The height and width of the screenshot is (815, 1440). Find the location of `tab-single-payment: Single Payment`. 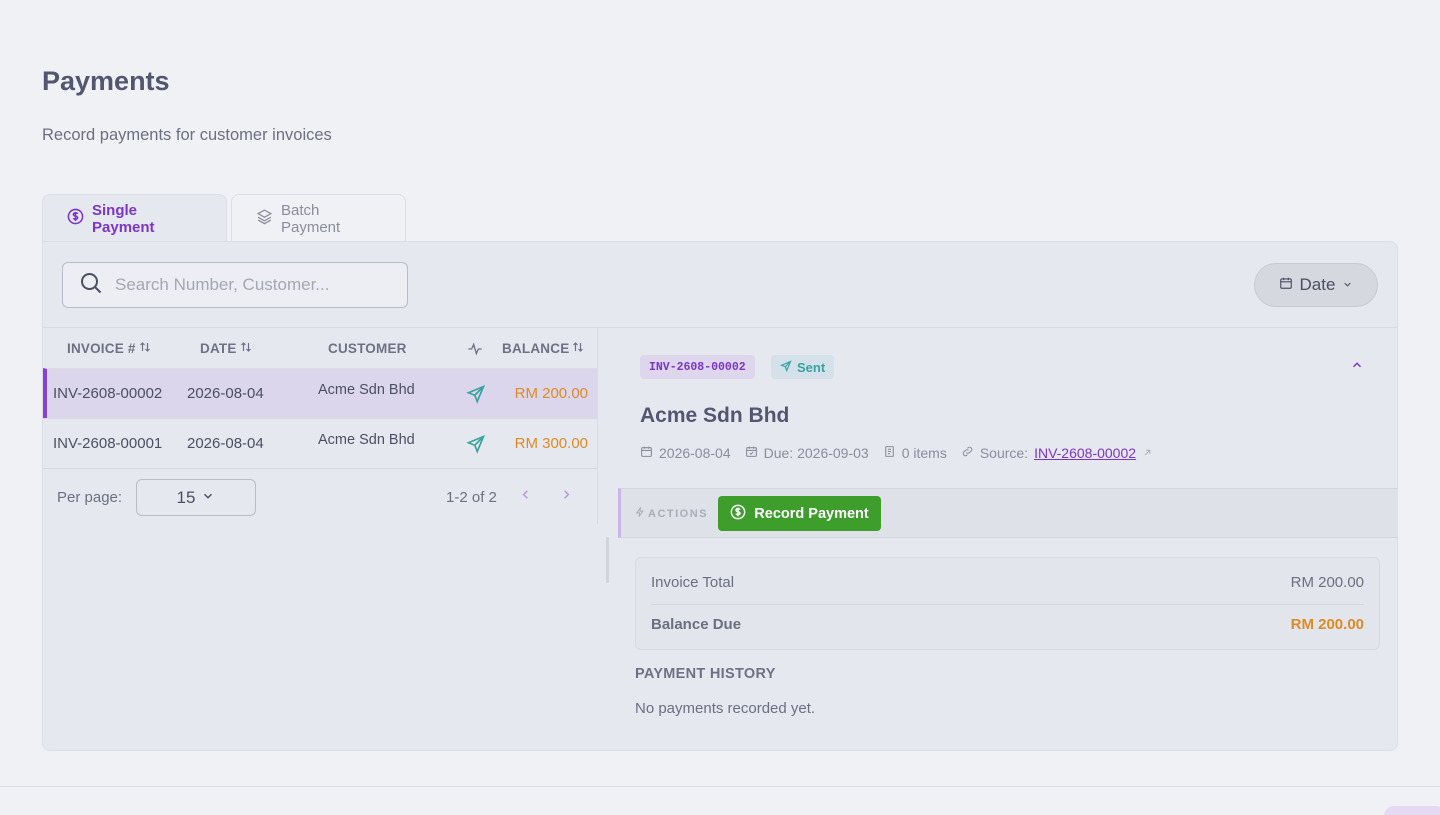

tab-single-payment: Single Payment is located at coordinates (134, 218).